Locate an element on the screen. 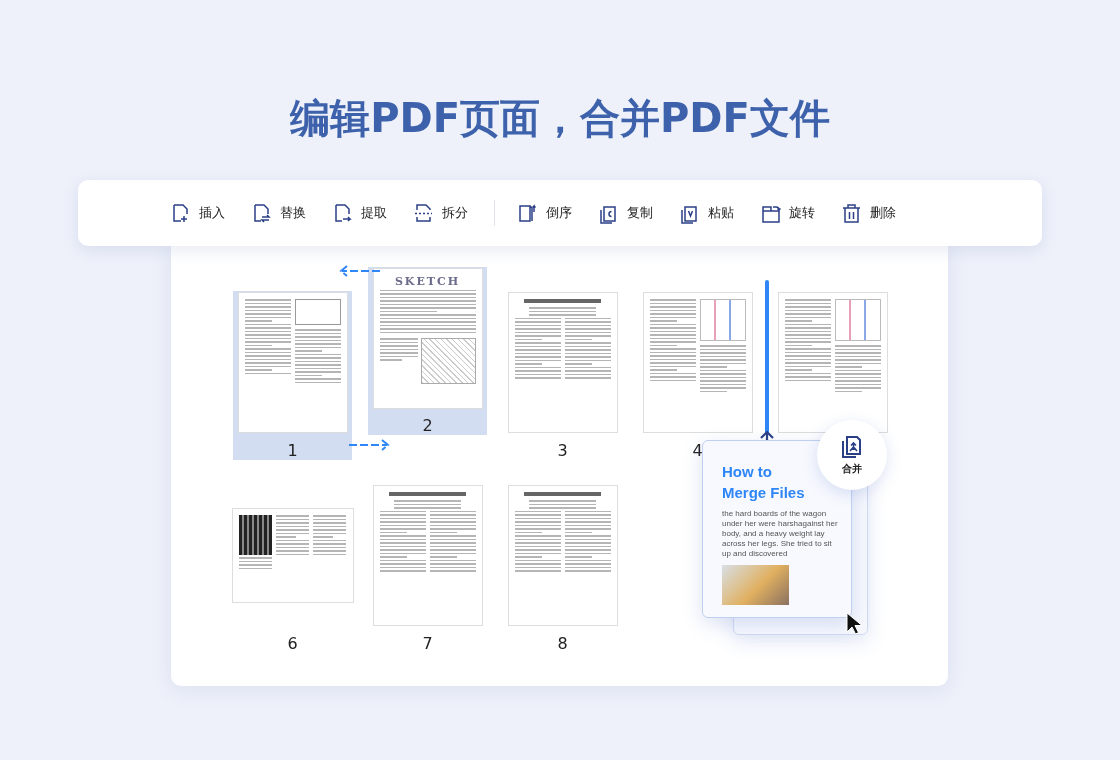  merge-files-icon is located at coordinates (852, 446).